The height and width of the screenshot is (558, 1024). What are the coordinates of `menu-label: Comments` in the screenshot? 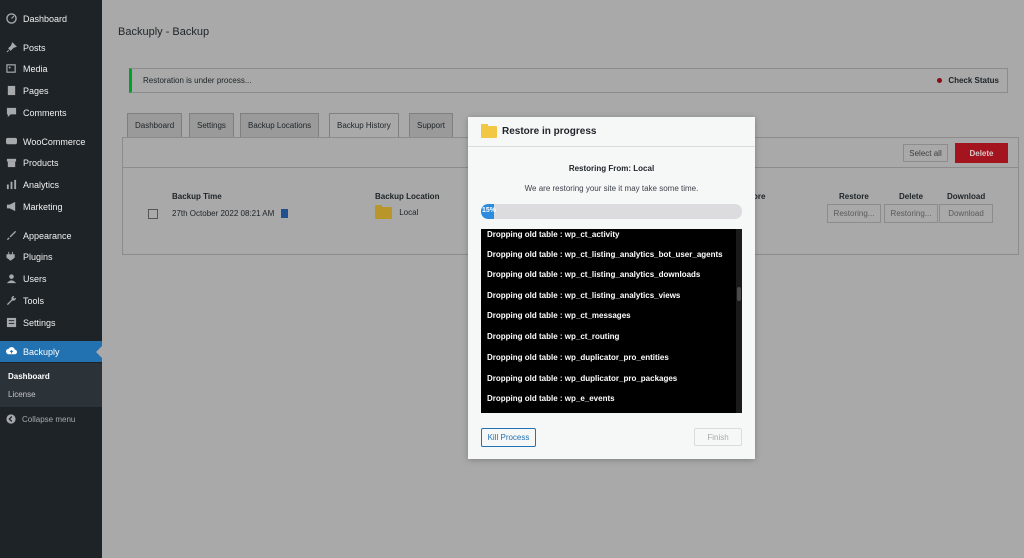 It's located at (45, 112).